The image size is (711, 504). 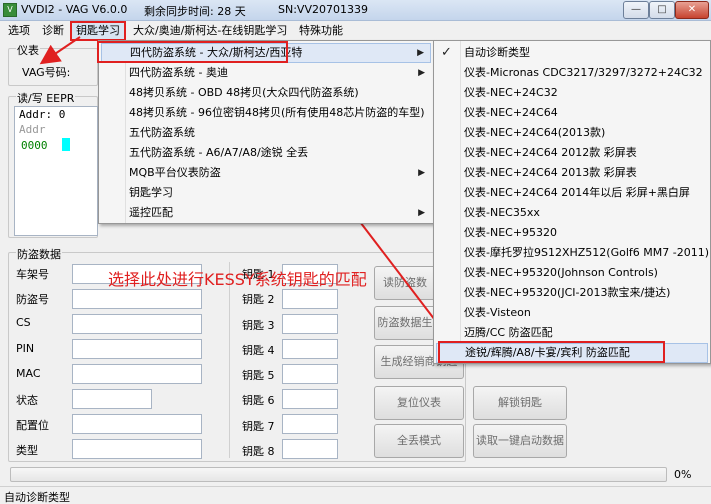 What do you see at coordinates (162, 132) in the screenshot?
I see `menu-item-label: 五代防盗系统` at bounding box center [162, 132].